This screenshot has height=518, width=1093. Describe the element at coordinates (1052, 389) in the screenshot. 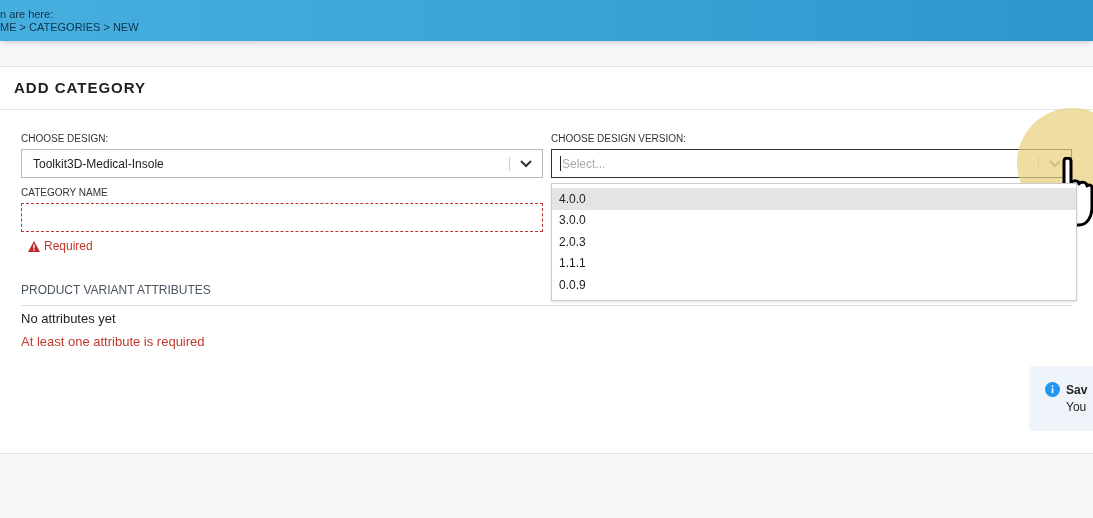

I see `info-icon` at that location.